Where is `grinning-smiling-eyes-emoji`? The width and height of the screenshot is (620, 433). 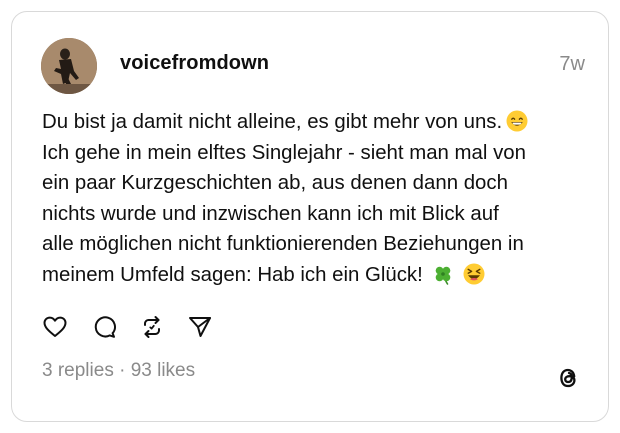
grinning-smiling-eyes-emoji is located at coordinates (517, 121).